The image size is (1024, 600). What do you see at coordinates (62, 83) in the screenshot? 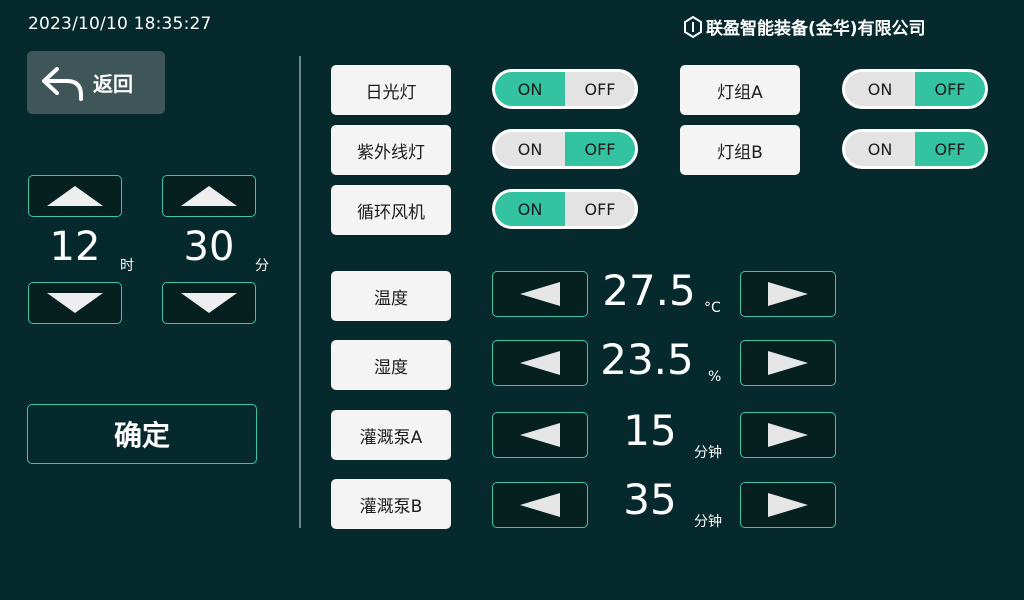
I see `back-arrow-icon` at bounding box center [62, 83].